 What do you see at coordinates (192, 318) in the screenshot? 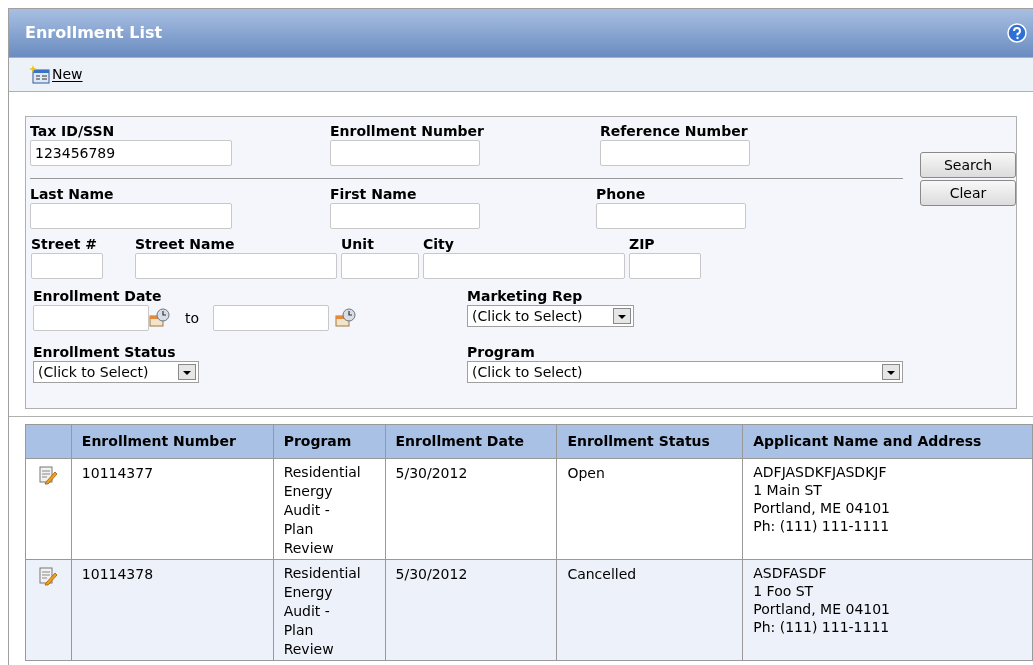
I see `range-separator: to` at bounding box center [192, 318].